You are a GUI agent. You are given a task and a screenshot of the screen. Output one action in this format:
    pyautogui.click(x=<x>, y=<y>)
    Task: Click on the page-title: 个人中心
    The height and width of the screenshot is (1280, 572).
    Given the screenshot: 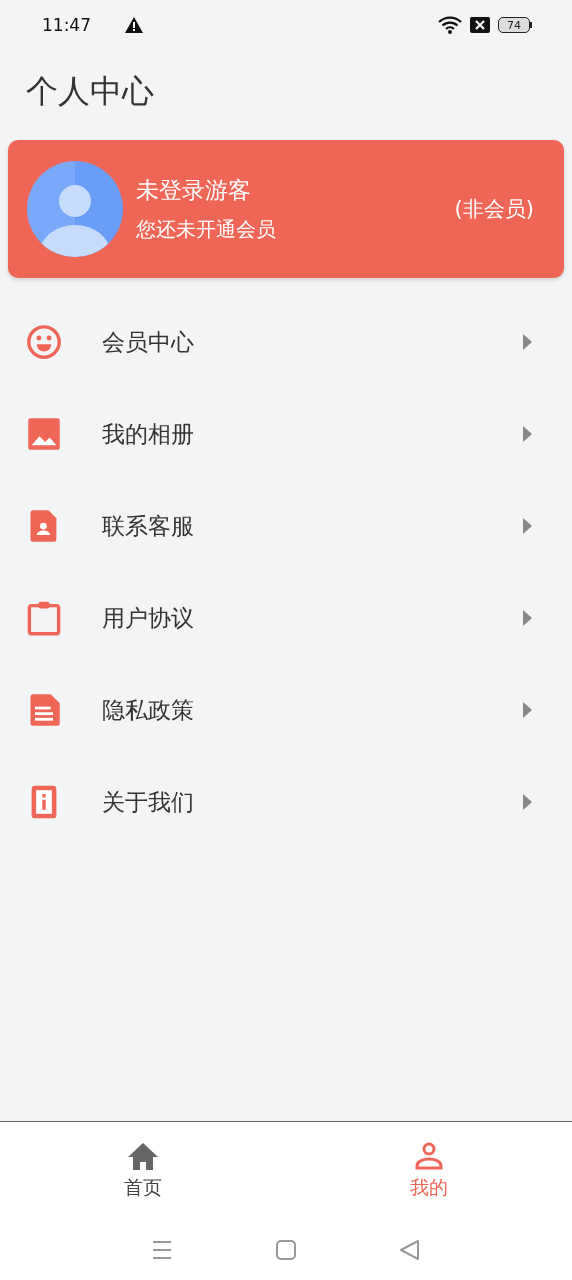 What is the action you would take?
    pyautogui.click(x=90, y=91)
    